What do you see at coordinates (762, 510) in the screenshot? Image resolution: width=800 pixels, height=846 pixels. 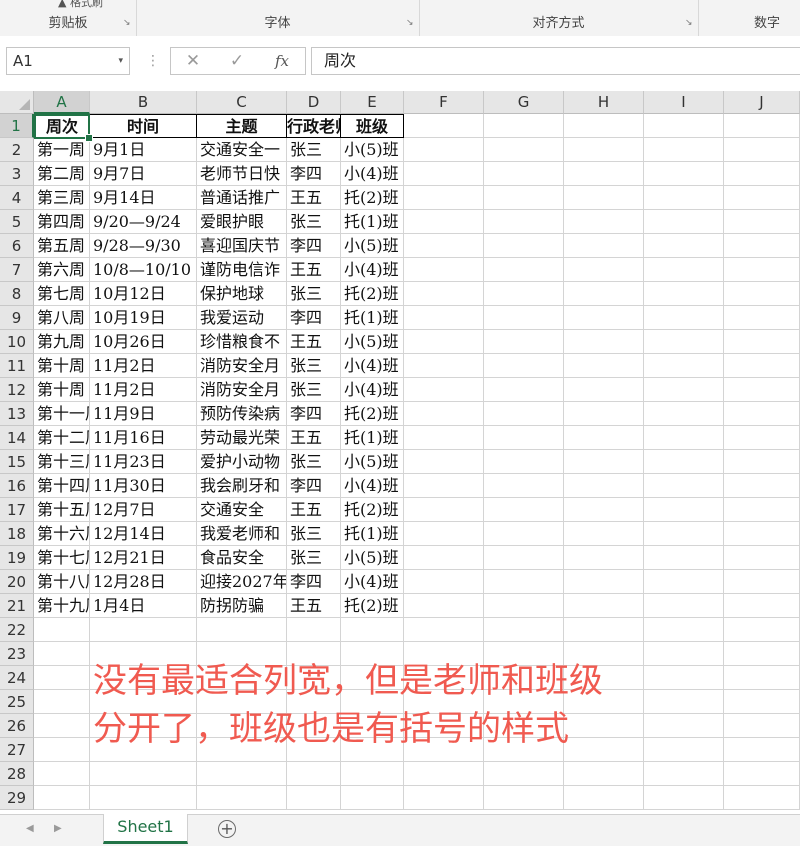 I see `cell-j17` at bounding box center [762, 510].